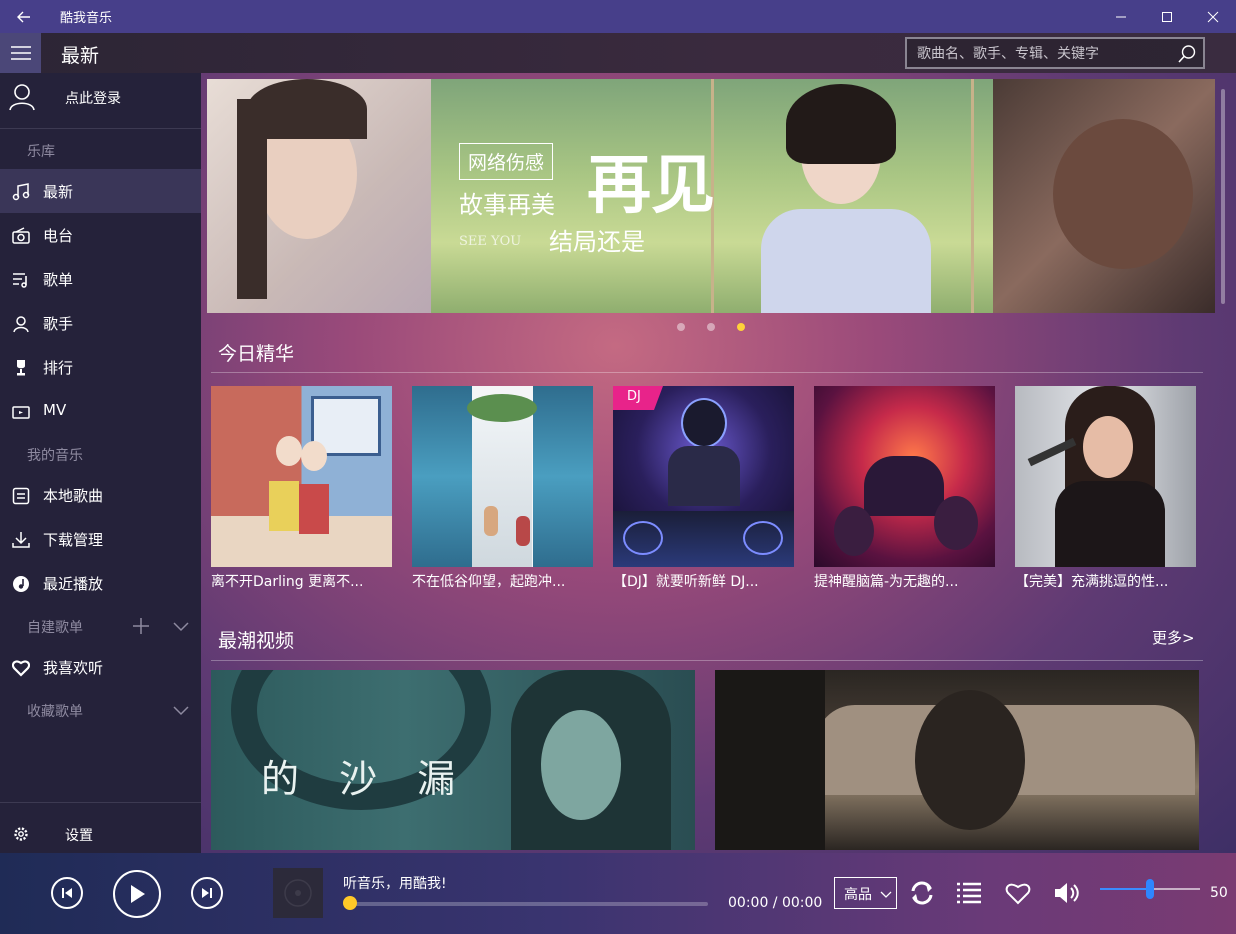 The width and height of the screenshot is (1236, 934). Describe the element at coordinates (1121, 16) in the screenshot. I see `minimize-button` at that location.